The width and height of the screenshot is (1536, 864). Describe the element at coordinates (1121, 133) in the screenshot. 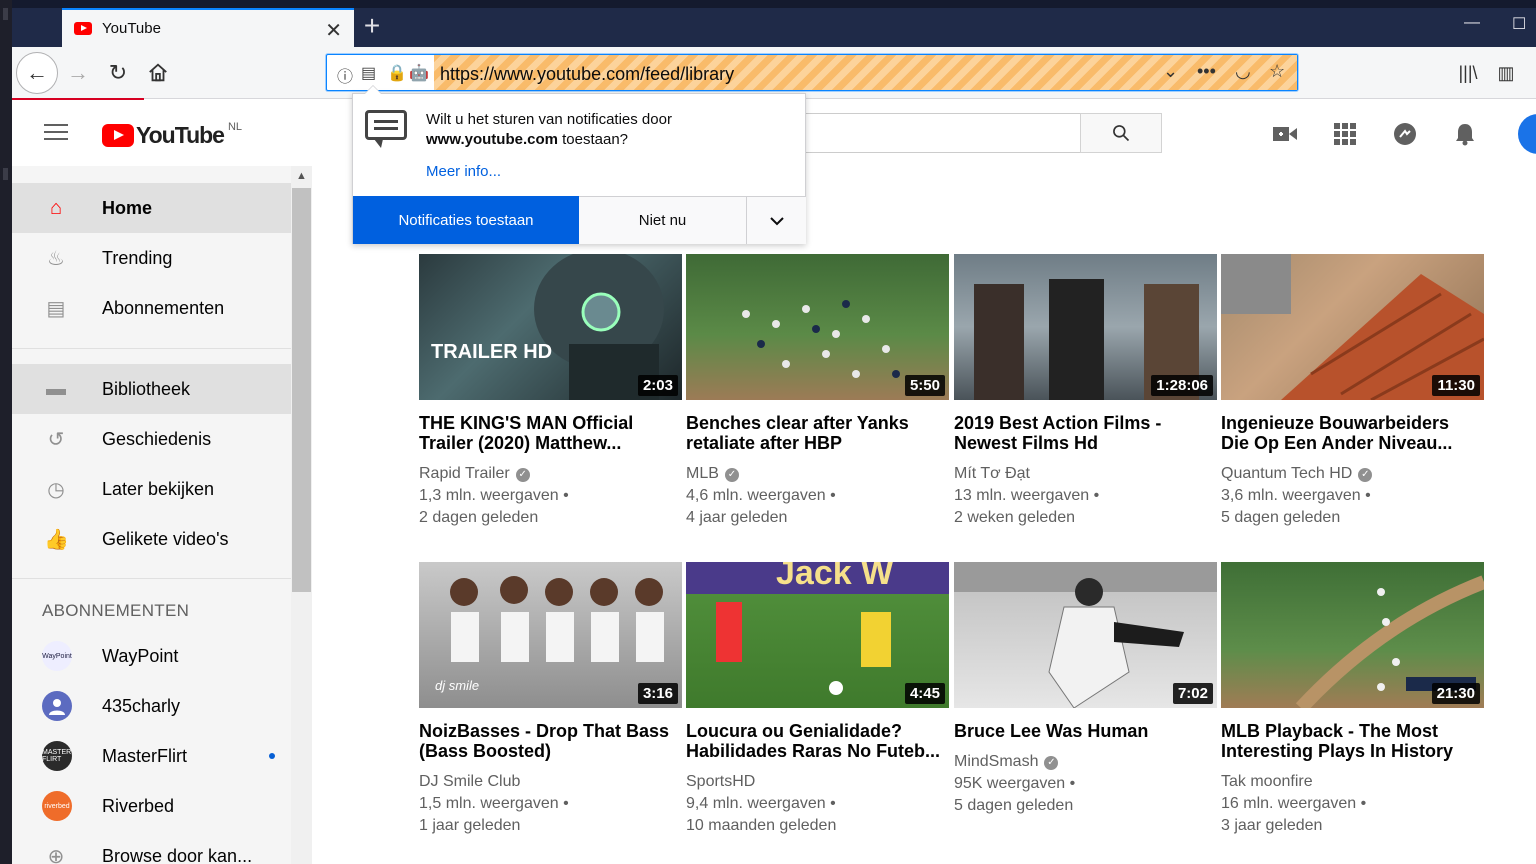

I see `search-button` at that location.